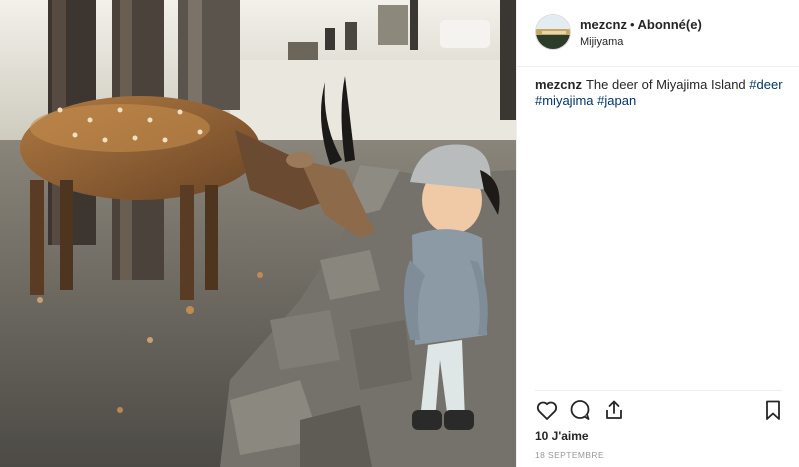 The height and width of the screenshot is (467, 799). What do you see at coordinates (670, 24) in the screenshot?
I see `follow-status-button: Abonné(e)` at bounding box center [670, 24].